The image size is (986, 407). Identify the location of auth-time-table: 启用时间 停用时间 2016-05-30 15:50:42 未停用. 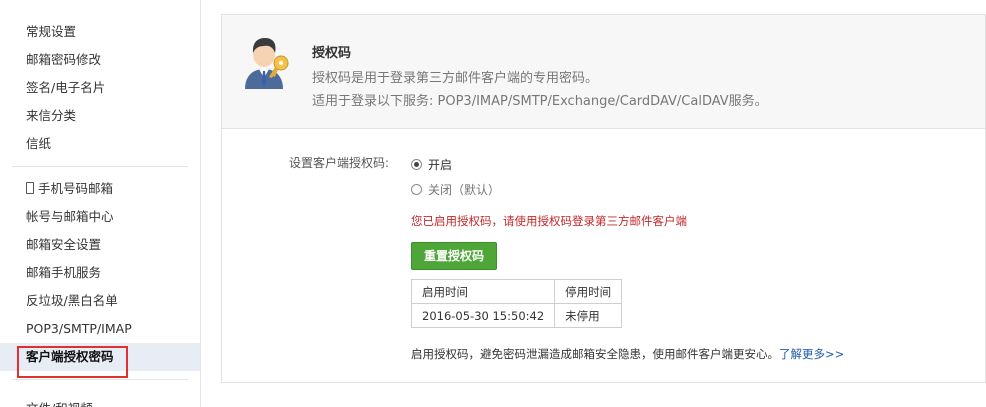
(516, 303).